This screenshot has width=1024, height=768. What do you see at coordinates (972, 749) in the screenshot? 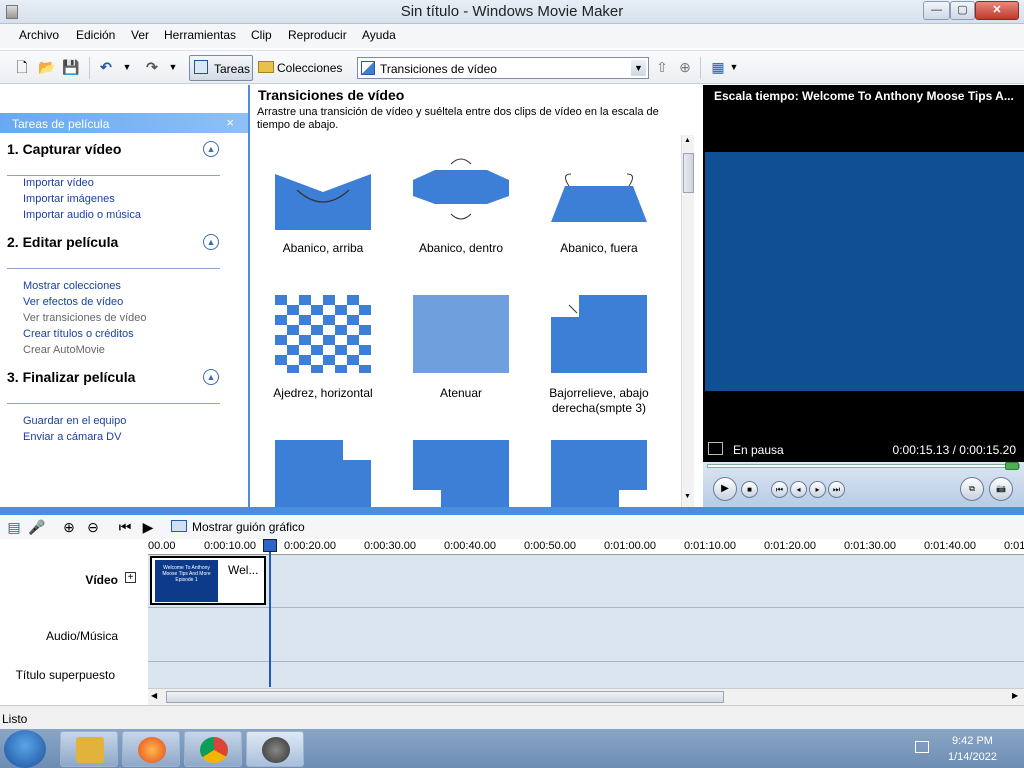
I see `clock: 9:42 PM 1/14/2022` at bounding box center [972, 749].